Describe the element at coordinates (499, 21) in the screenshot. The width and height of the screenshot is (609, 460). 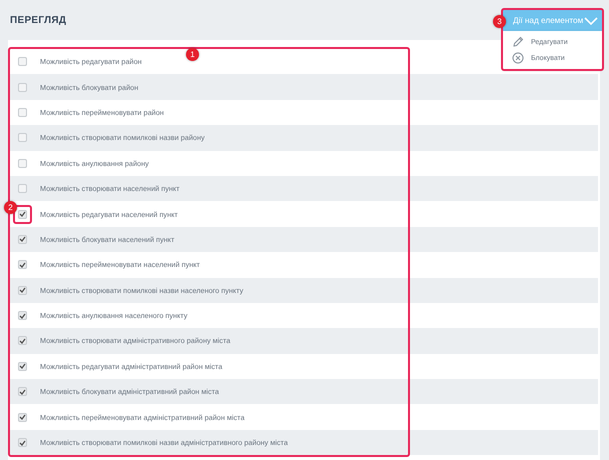
I see `callout-number: 3` at that location.